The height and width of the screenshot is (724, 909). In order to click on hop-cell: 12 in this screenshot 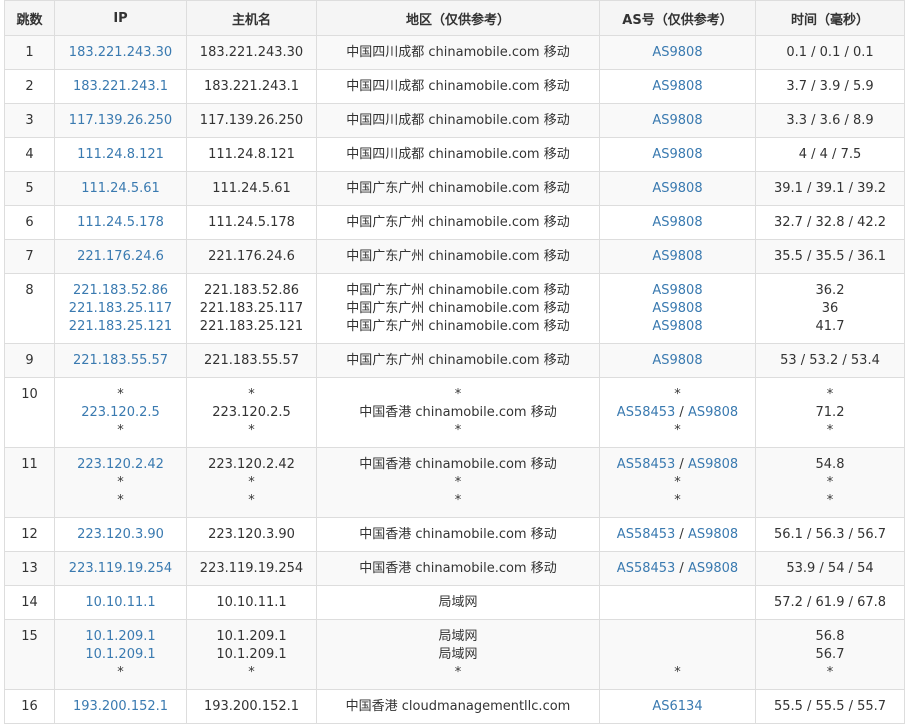, I will do `click(29, 534)`.